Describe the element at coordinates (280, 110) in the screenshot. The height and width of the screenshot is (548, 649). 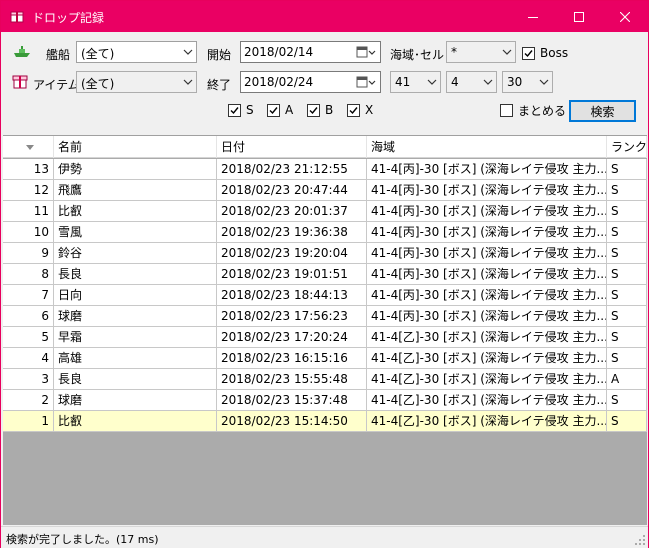
I see `rank-a-checkbox: A` at that location.